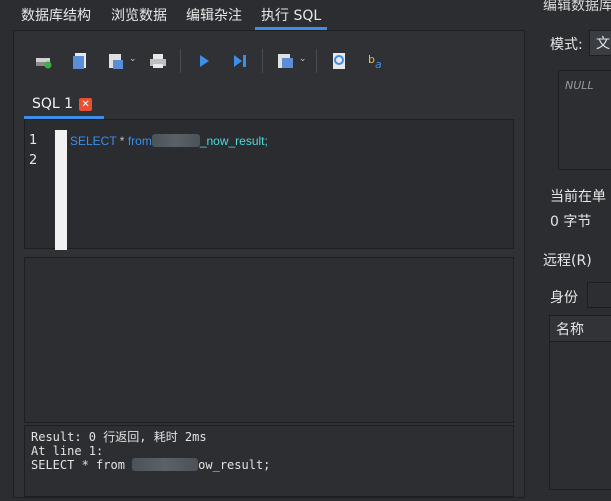 The image size is (611, 501). What do you see at coordinates (579, 85) in the screenshot?
I see `null-placeholder: NULL` at bounding box center [579, 85].